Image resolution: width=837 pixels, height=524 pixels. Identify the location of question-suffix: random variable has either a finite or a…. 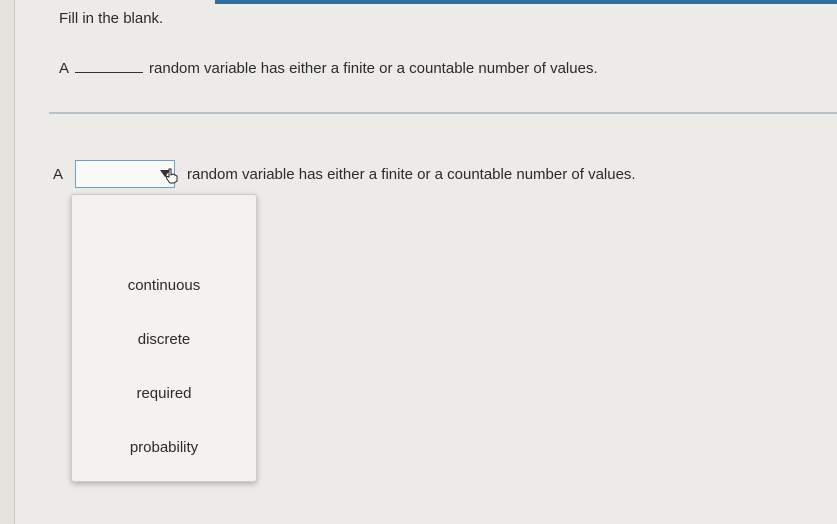
(373, 68).